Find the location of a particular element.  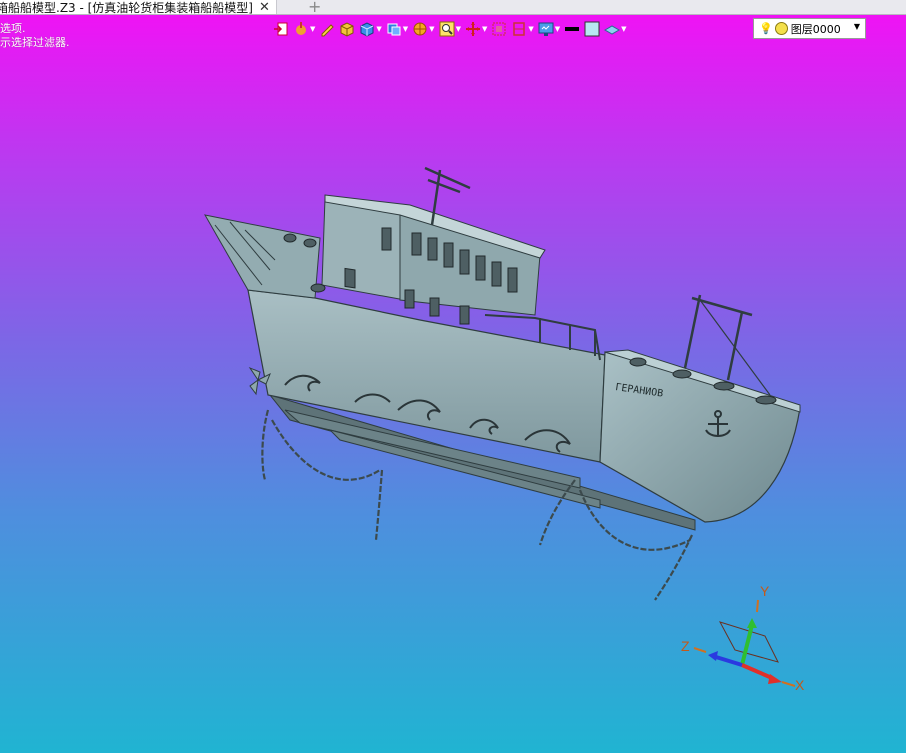

axis-label-x: X is located at coordinates (800, 685).